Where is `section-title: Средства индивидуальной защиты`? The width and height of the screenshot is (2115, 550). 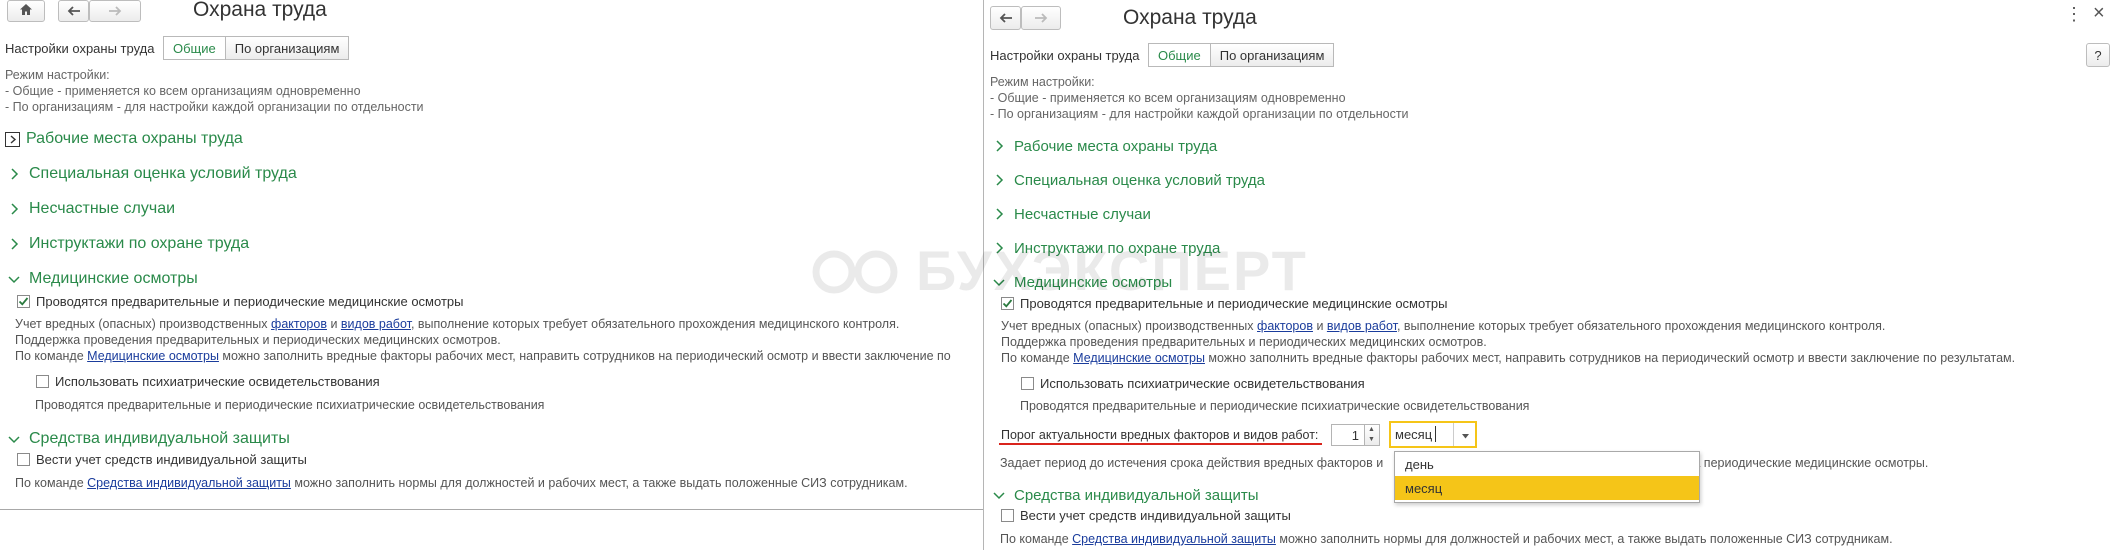 section-title: Средства индивидуальной защиты is located at coordinates (159, 438).